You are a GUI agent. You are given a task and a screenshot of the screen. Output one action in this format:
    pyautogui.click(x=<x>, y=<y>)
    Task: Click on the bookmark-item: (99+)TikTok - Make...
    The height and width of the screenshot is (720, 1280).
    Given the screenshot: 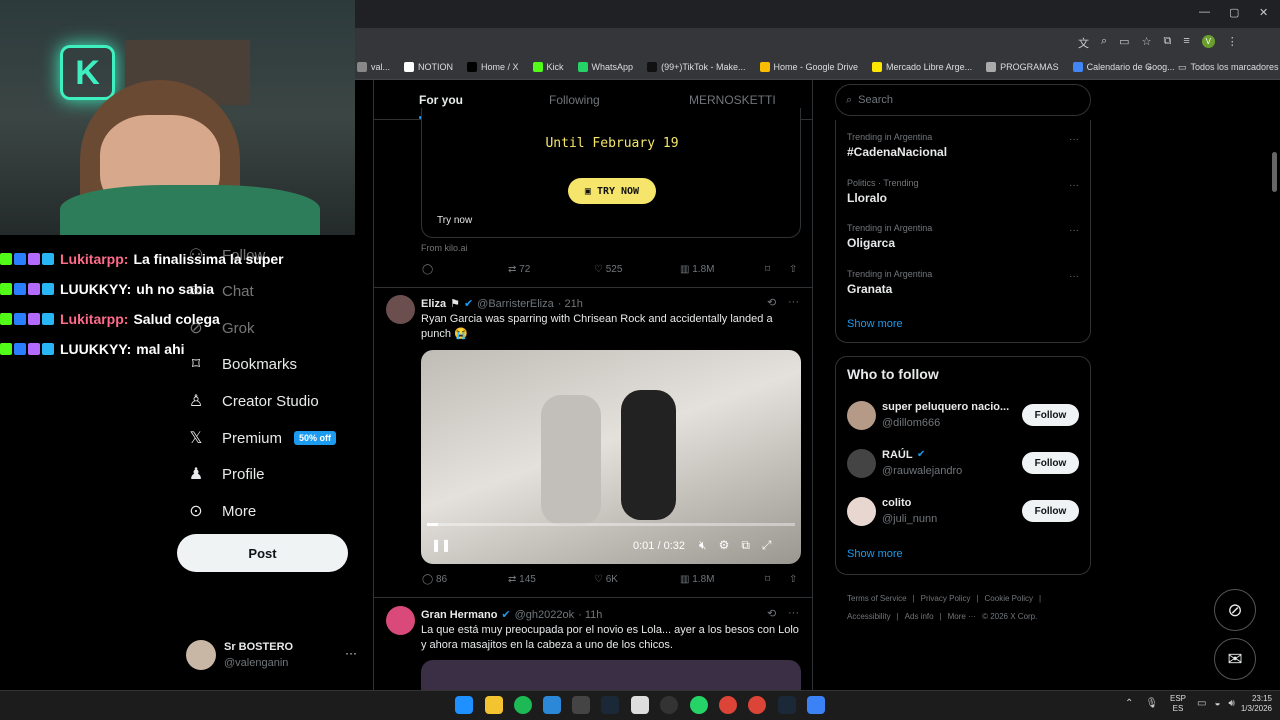 What is the action you would take?
    pyautogui.click(x=696, y=67)
    